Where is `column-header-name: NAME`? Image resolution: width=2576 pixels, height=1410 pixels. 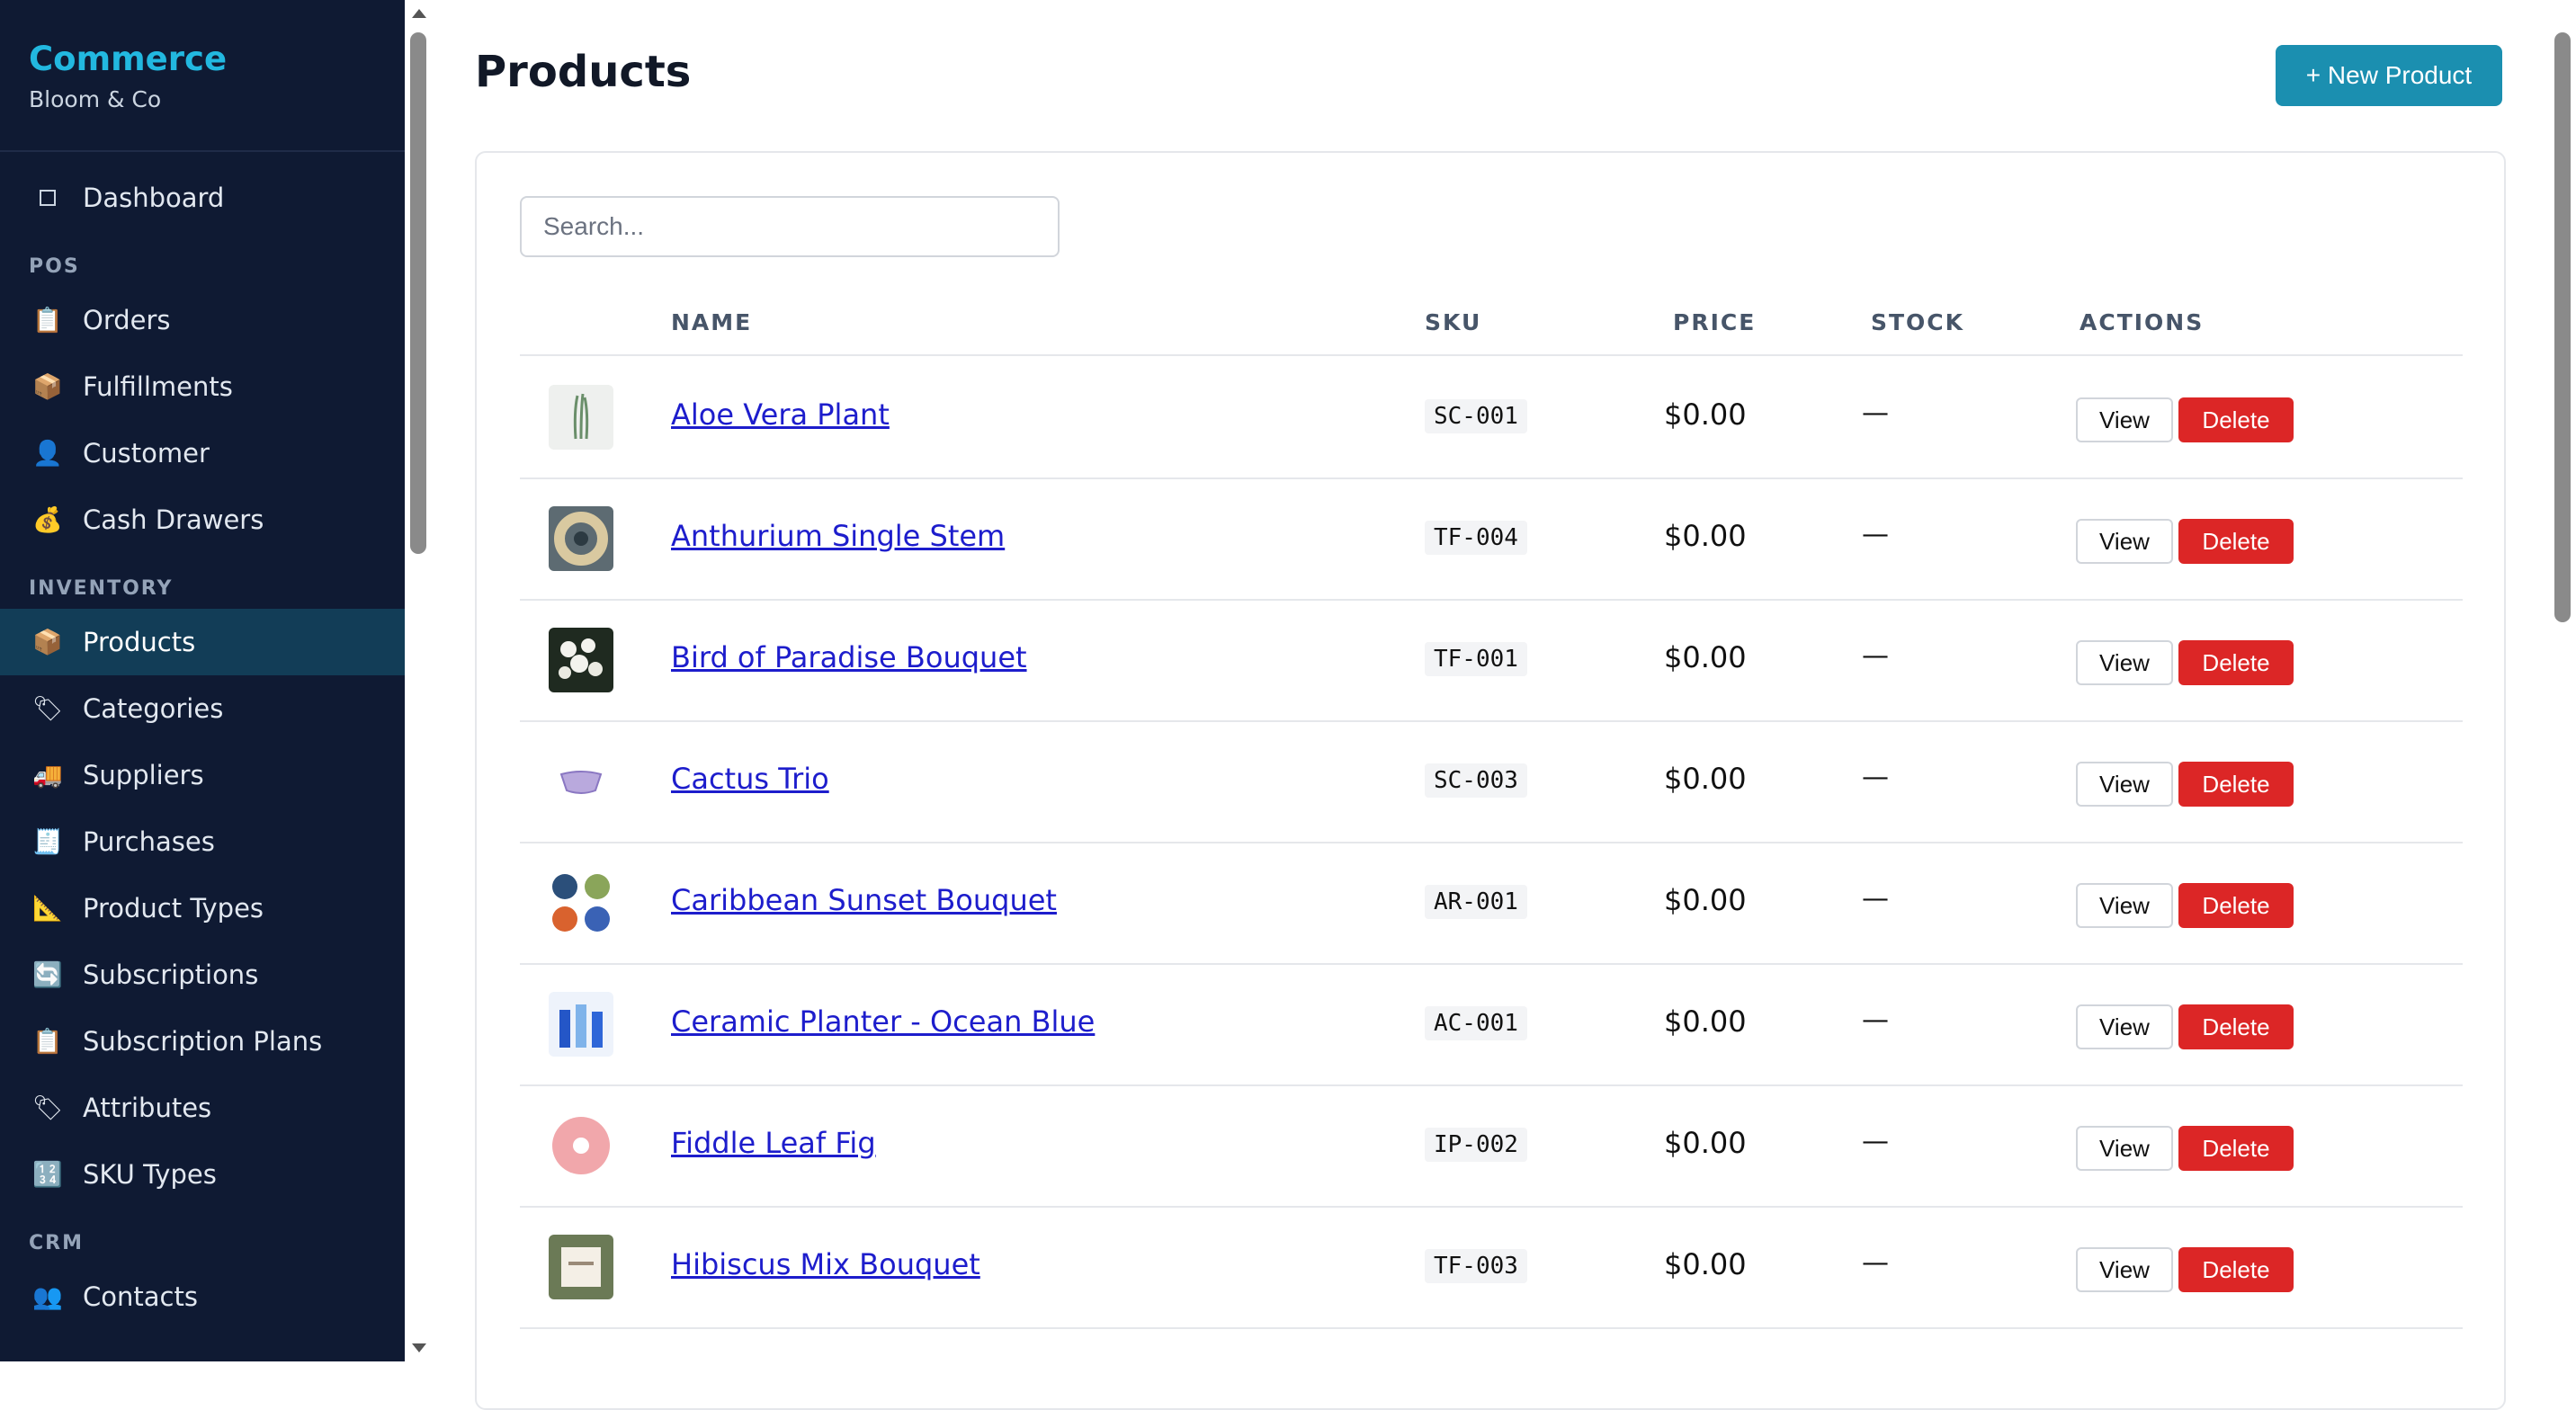 column-header-name: NAME is located at coordinates (711, 322).